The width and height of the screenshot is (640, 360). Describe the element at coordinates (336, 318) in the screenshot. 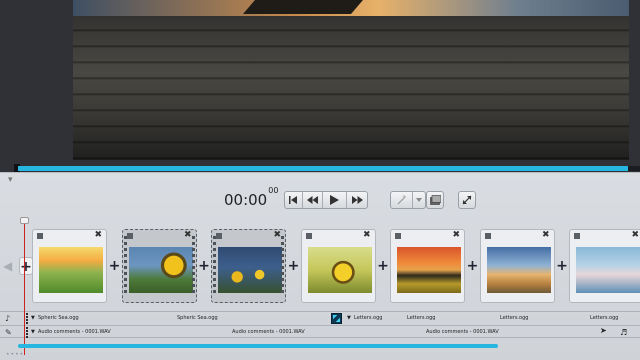

I see `transition-icon` at that location.